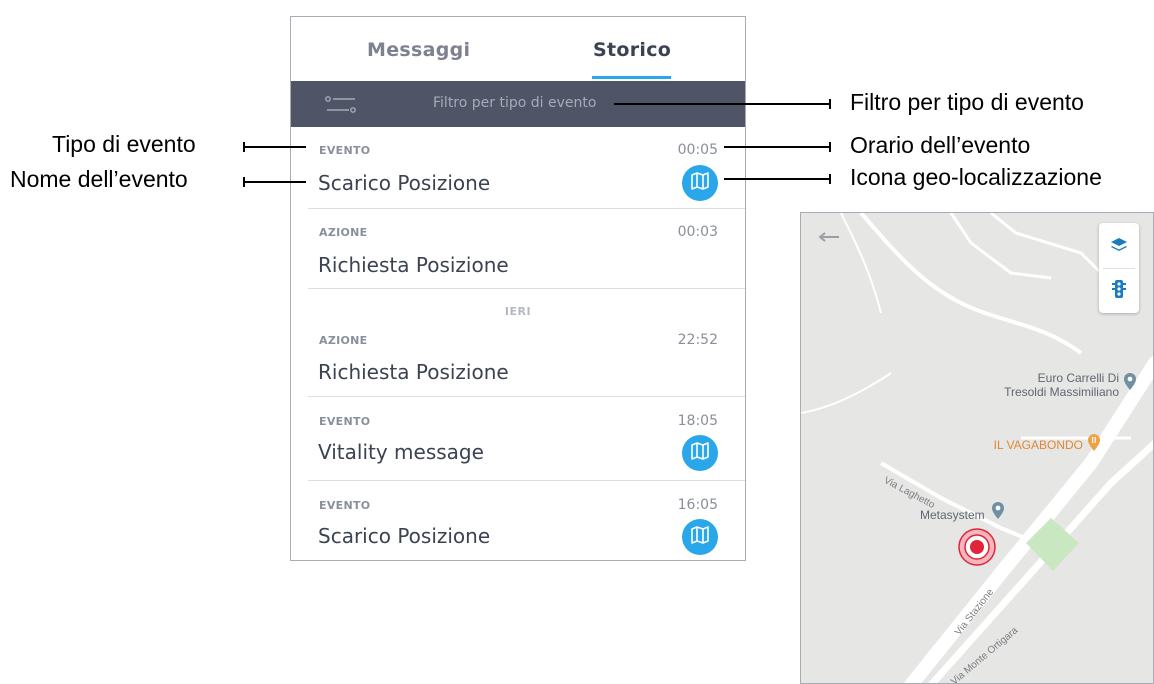  What do you see at coordinates (124, 144) in the screenshot?
I see `annotation-event-type: Tipo di evento` at bounding box center [124, 144].